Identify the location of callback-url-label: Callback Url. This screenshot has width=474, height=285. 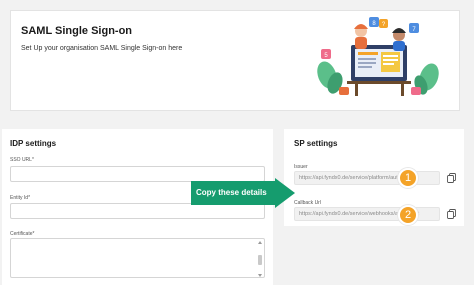
(307, 203).